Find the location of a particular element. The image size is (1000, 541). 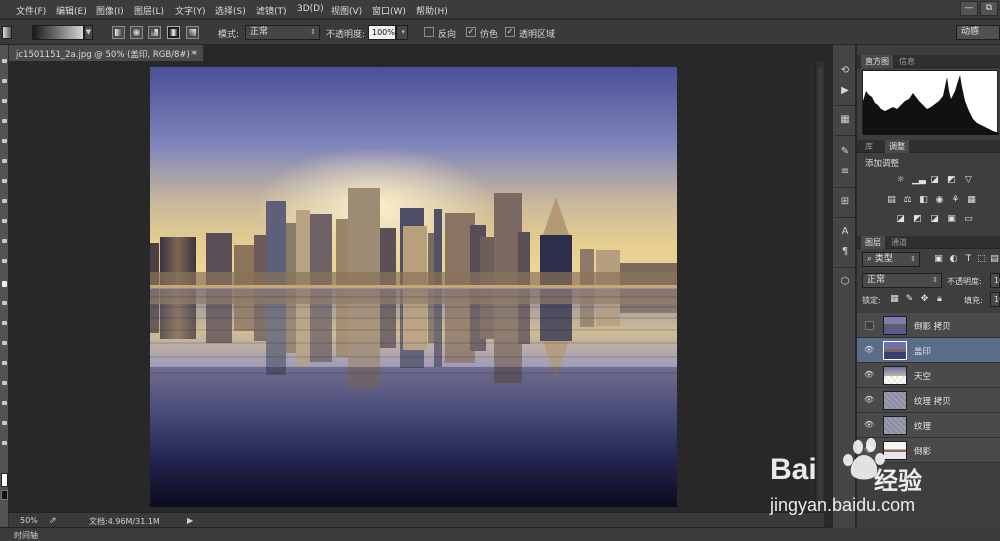

channel-mixer-icon: ⚘ is located at coordinates (955, 200).